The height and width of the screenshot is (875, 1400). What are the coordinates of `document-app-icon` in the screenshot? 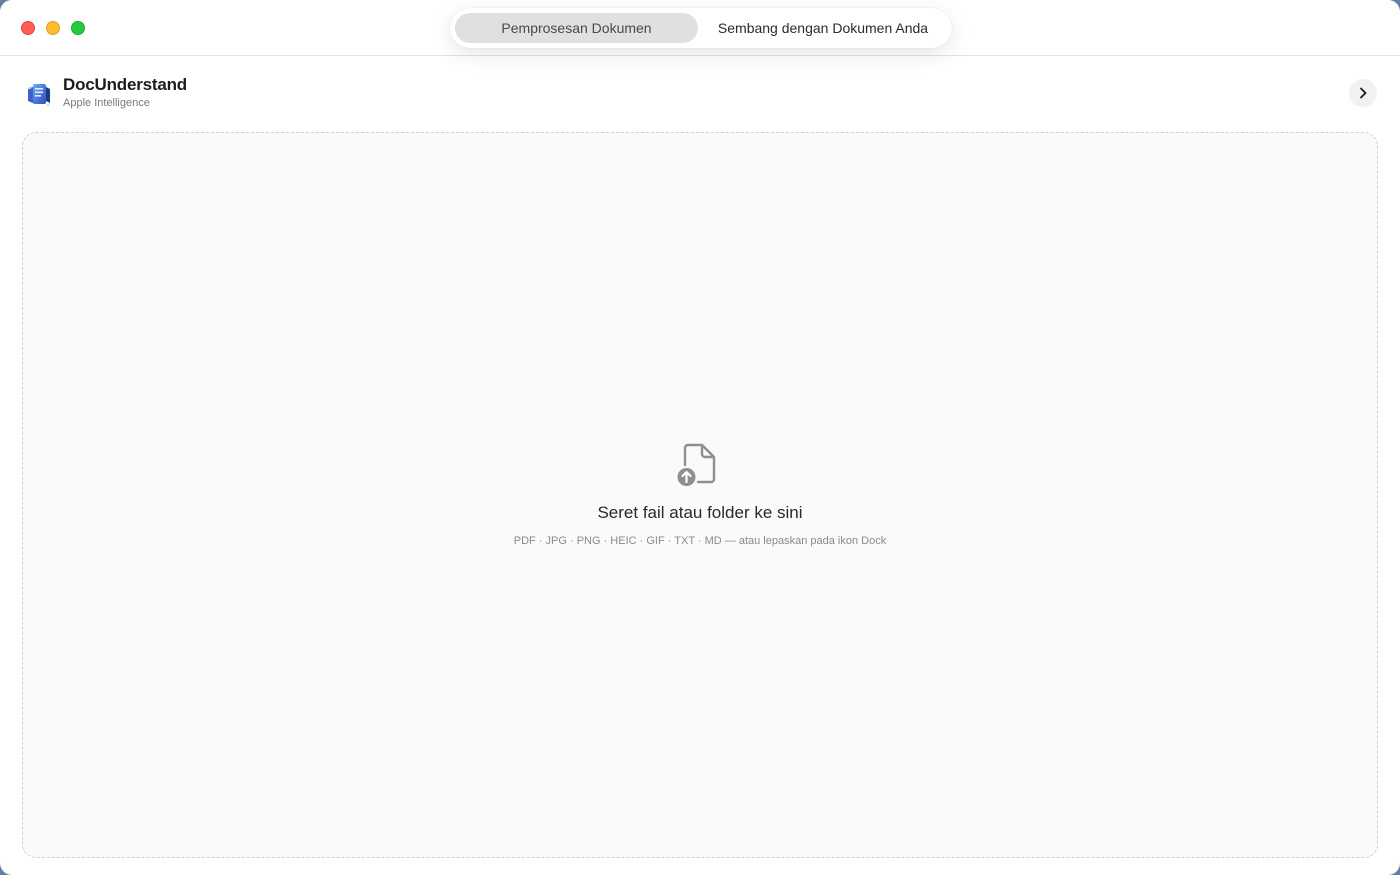 It's located at (39, 95).